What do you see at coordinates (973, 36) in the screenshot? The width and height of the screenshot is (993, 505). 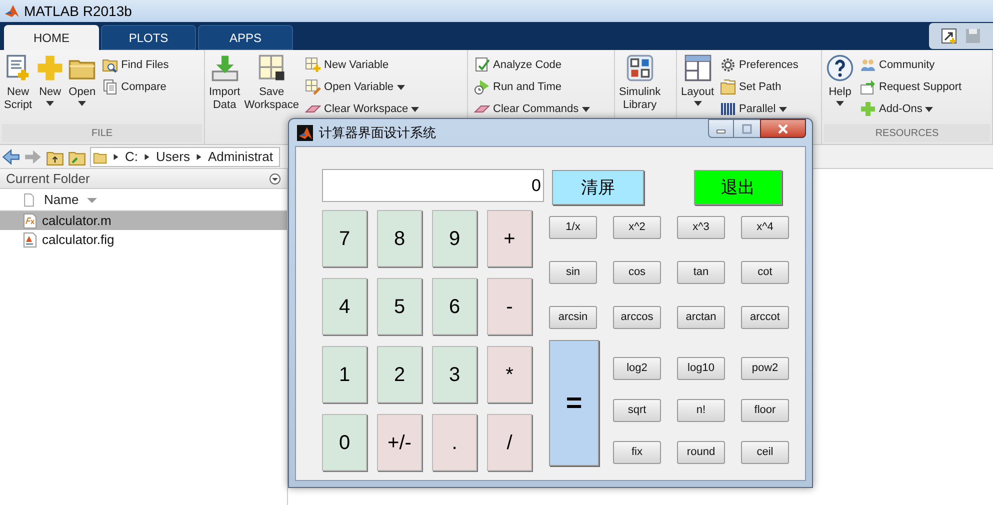 I see `save-icon` at bounding box center [973, 36].